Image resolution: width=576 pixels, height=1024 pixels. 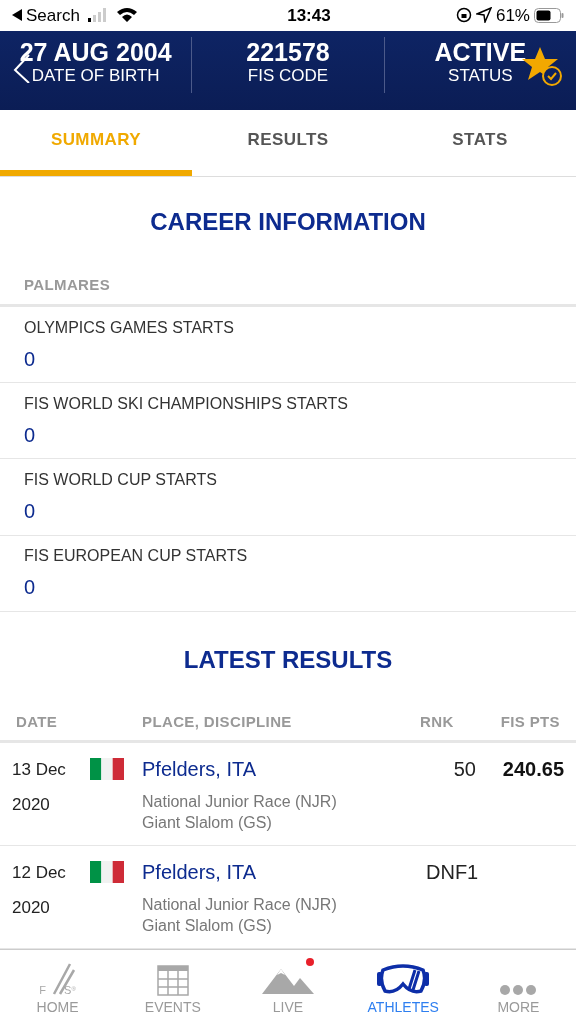 What do you see at coordinates (37, 722) in the screenshot?
I see `column-header: DATE` at bounding box center [37, 722].